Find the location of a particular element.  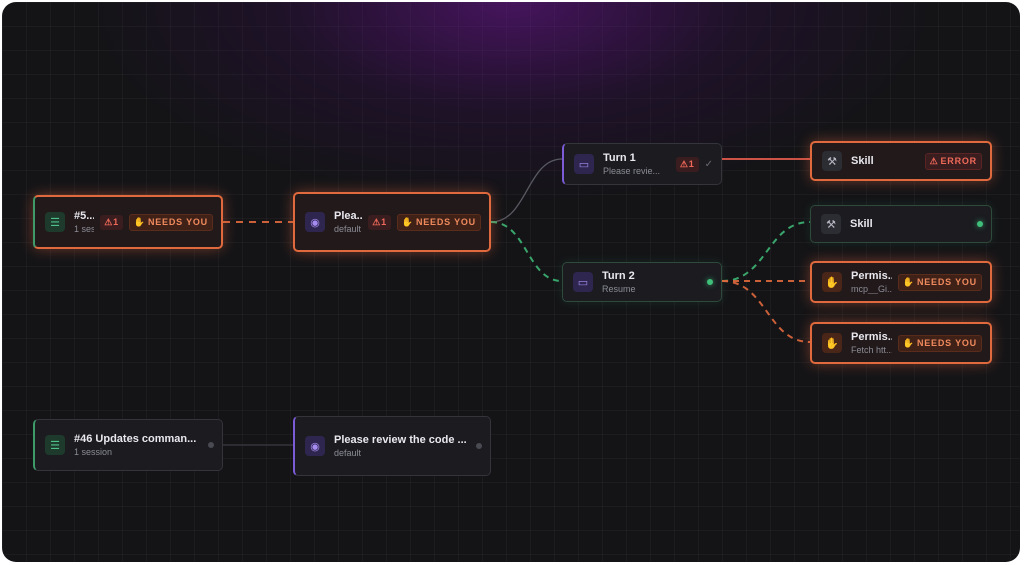

skill-node-error: ⚒ Skill ⚠ ERROR is located at coordinates (901, 161).